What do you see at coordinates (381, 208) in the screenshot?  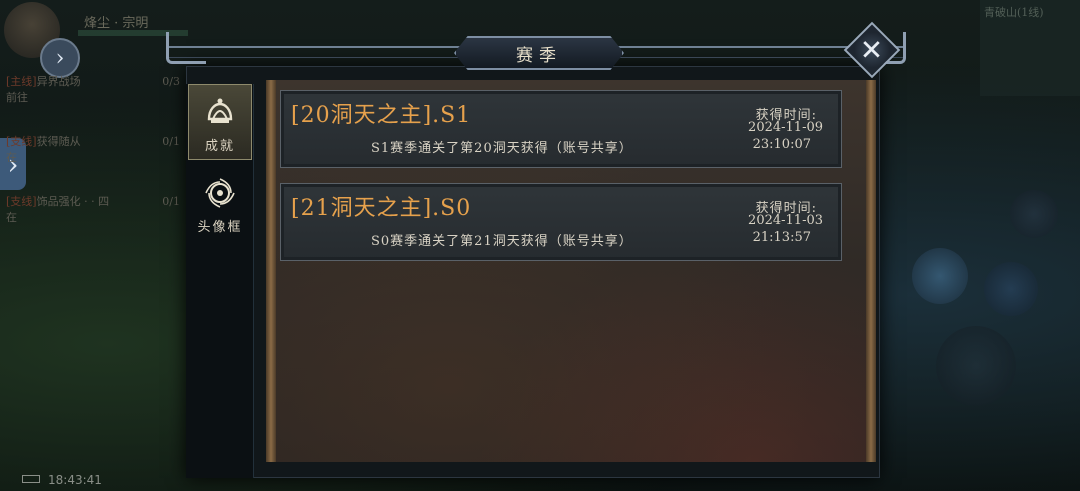 I see `achievement-title: [21洞天之主].S0` at bounding box center [381, 208].